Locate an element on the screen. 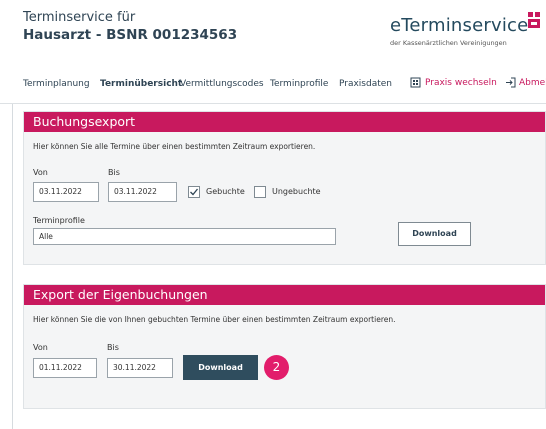  booking-download-button: Download is located at coordinates (434, 234).